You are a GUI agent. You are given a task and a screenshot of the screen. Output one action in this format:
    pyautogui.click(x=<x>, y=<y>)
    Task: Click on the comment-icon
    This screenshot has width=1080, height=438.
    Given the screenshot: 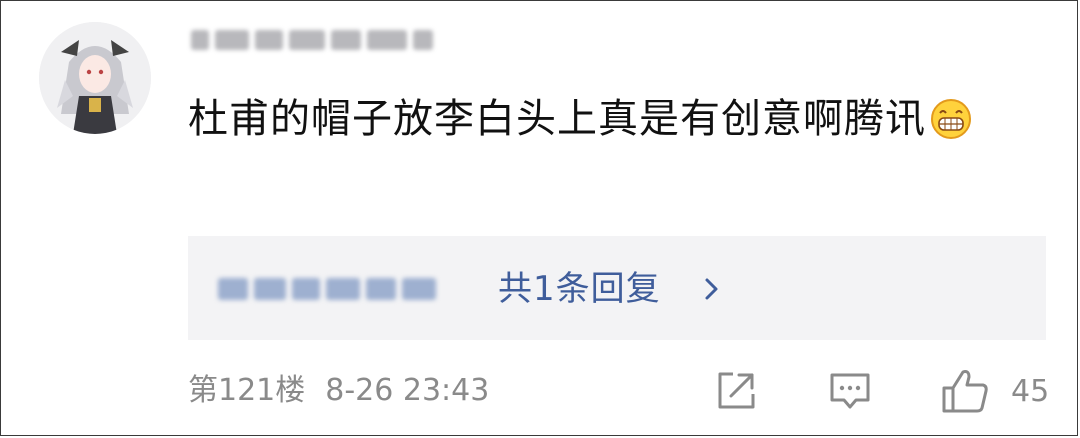 What is the action you would take?
    pyautogui.click(x=850, y=391)
    